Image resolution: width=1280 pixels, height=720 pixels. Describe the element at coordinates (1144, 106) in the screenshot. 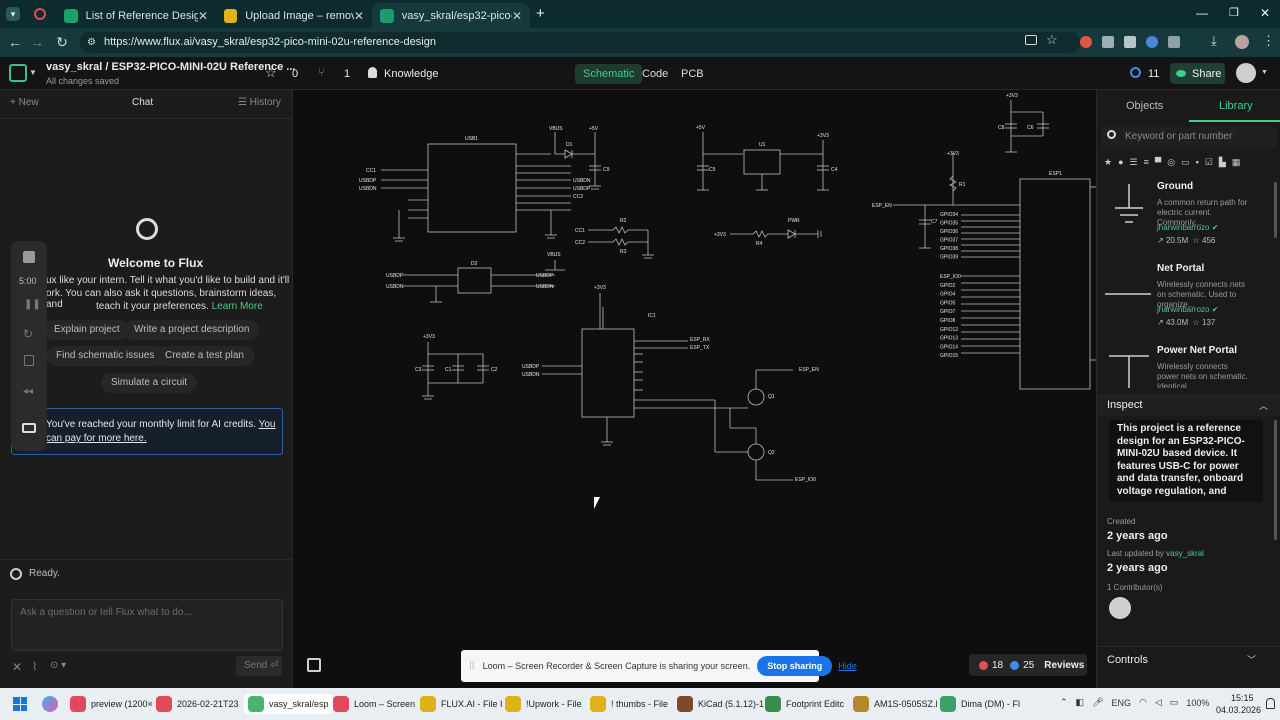

I see `tab-objects: Objects` at that location.